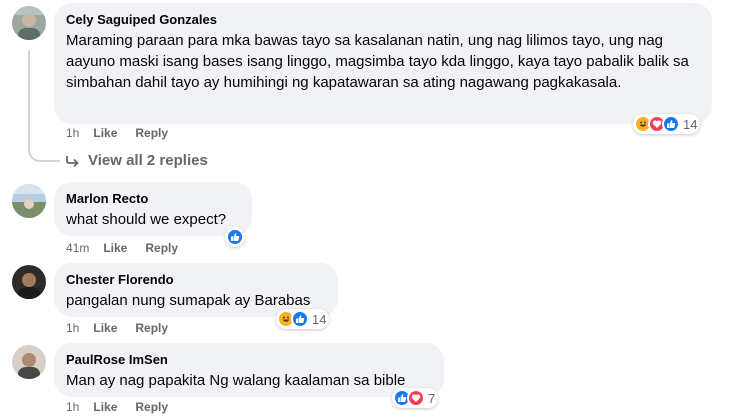 The width and height of the screenshot is (750, 420). Describe the element at coordinates (153, 209) in the screenshot. I see `comment-bubble: Marlon Recto what should we expect?` at that location.